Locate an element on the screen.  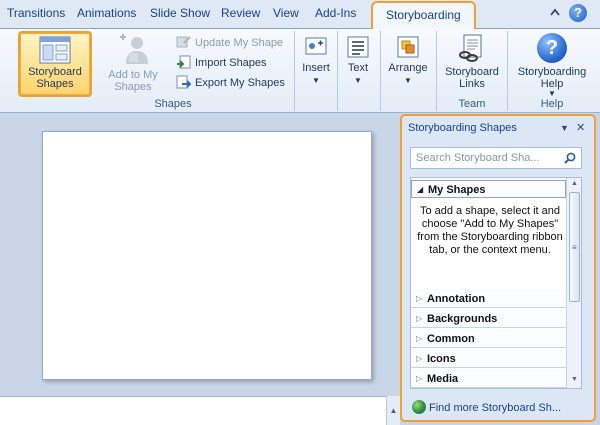
scrollbar-thumb: ≡ is located at coordinates (574, 247).